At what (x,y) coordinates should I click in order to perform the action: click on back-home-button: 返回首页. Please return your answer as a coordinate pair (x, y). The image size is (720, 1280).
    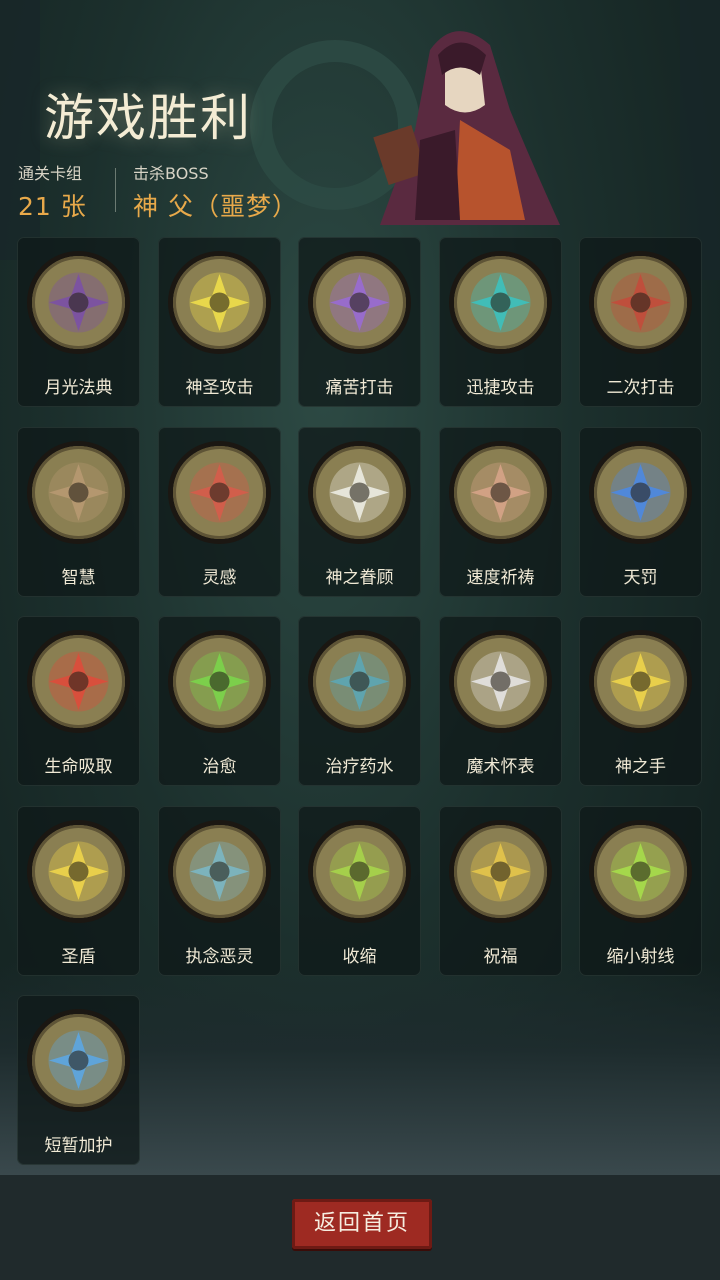
    Looking at the image, I should click on (362, 1224).